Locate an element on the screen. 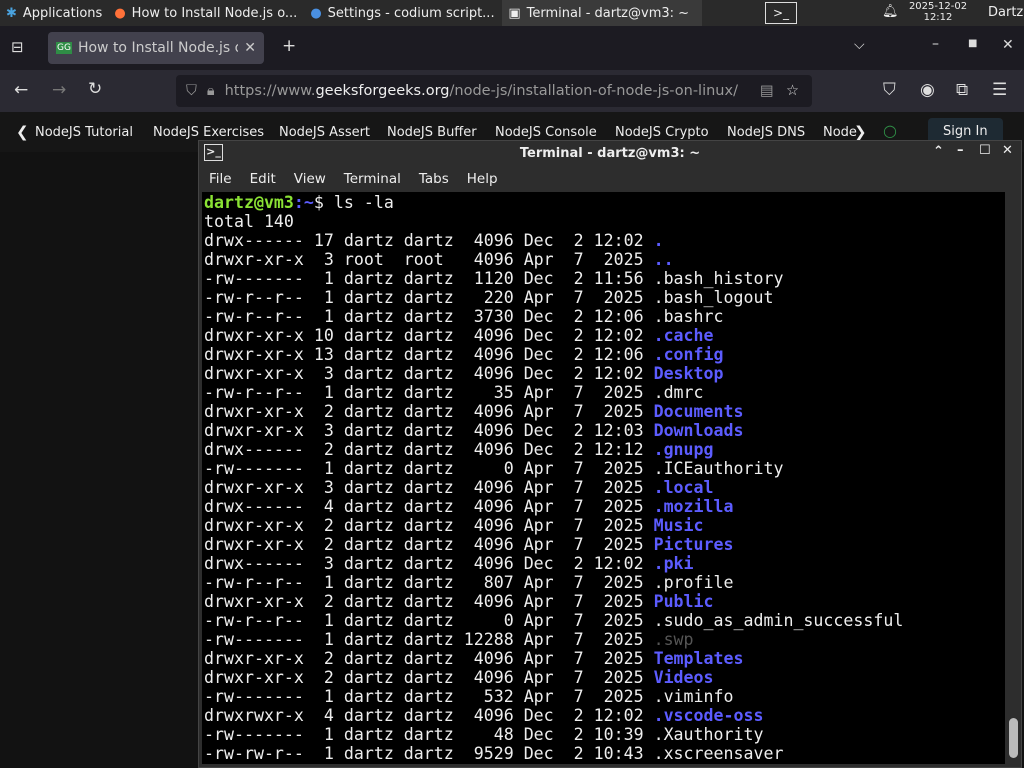 This screenshot has width=1024, height=768. maximize-icon: ■ is located at coordinates (972, 43).